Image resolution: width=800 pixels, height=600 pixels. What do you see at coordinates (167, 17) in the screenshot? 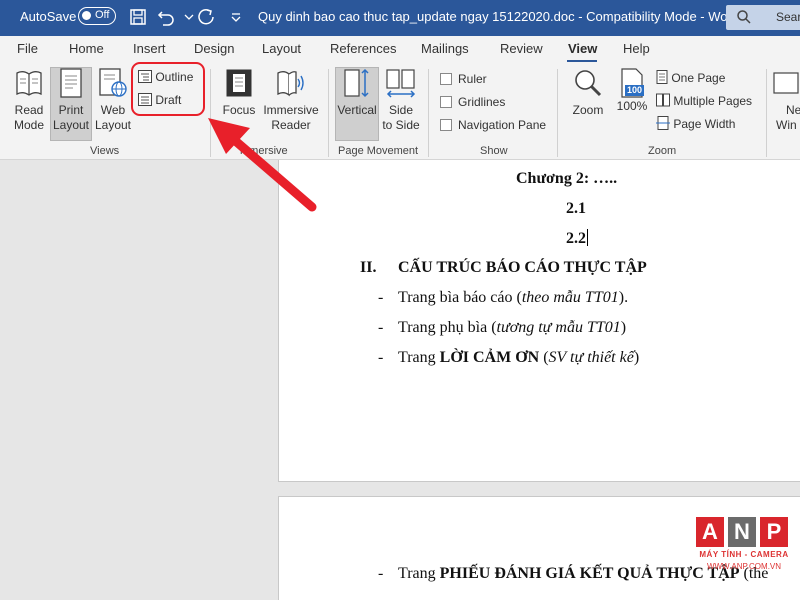
I see `undo-icon` at bounding box center [167, 17].